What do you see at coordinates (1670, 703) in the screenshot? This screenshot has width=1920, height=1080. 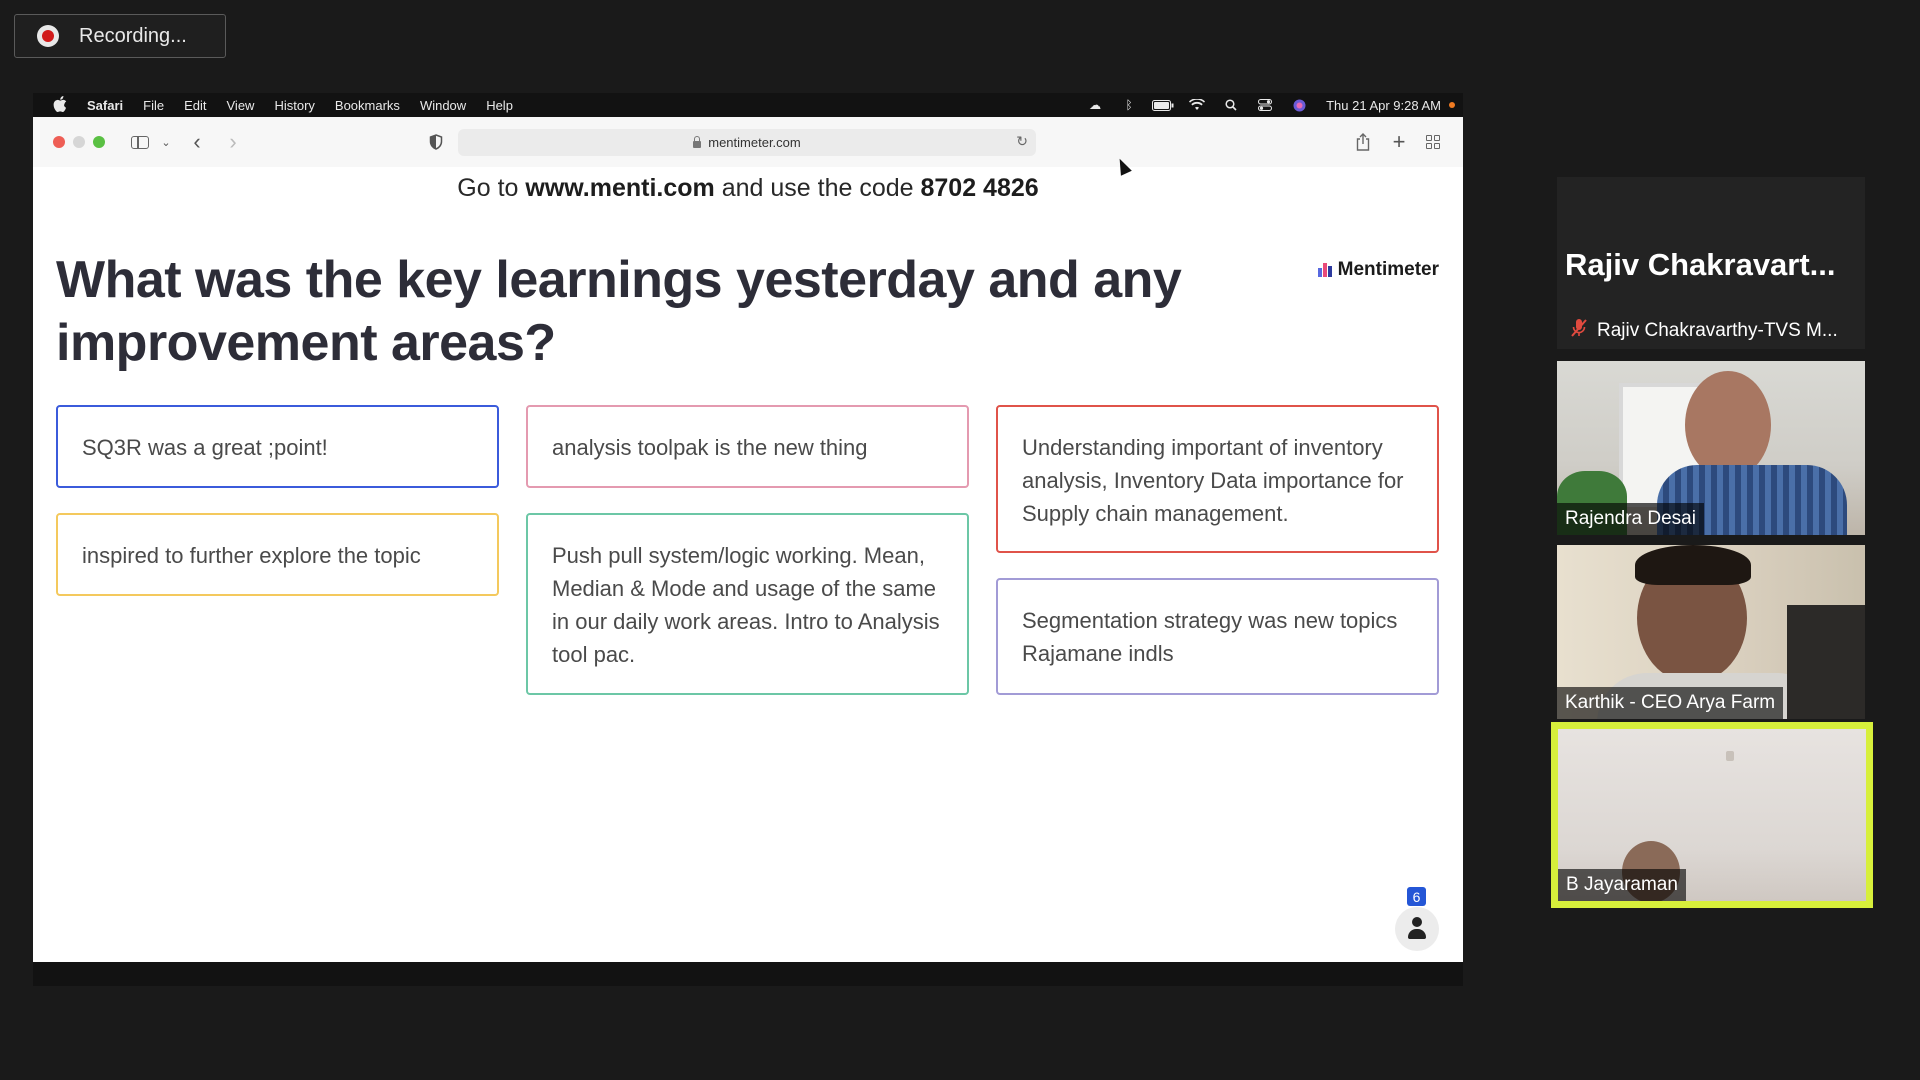 I see `participant-caption: Karthik - CEO Arya Farm` at bounding box center [1670, 703].